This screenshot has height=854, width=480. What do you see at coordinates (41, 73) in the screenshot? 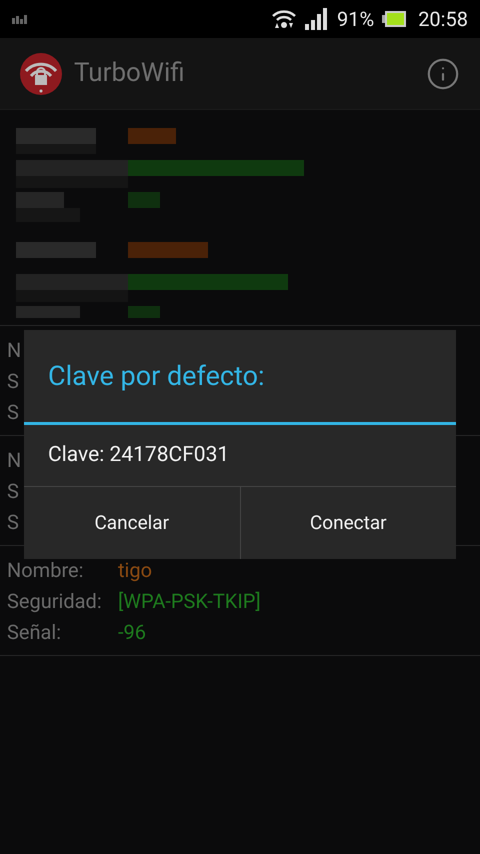
I see `wifi-lock-logo-icon` at bounding box center [41, 73].